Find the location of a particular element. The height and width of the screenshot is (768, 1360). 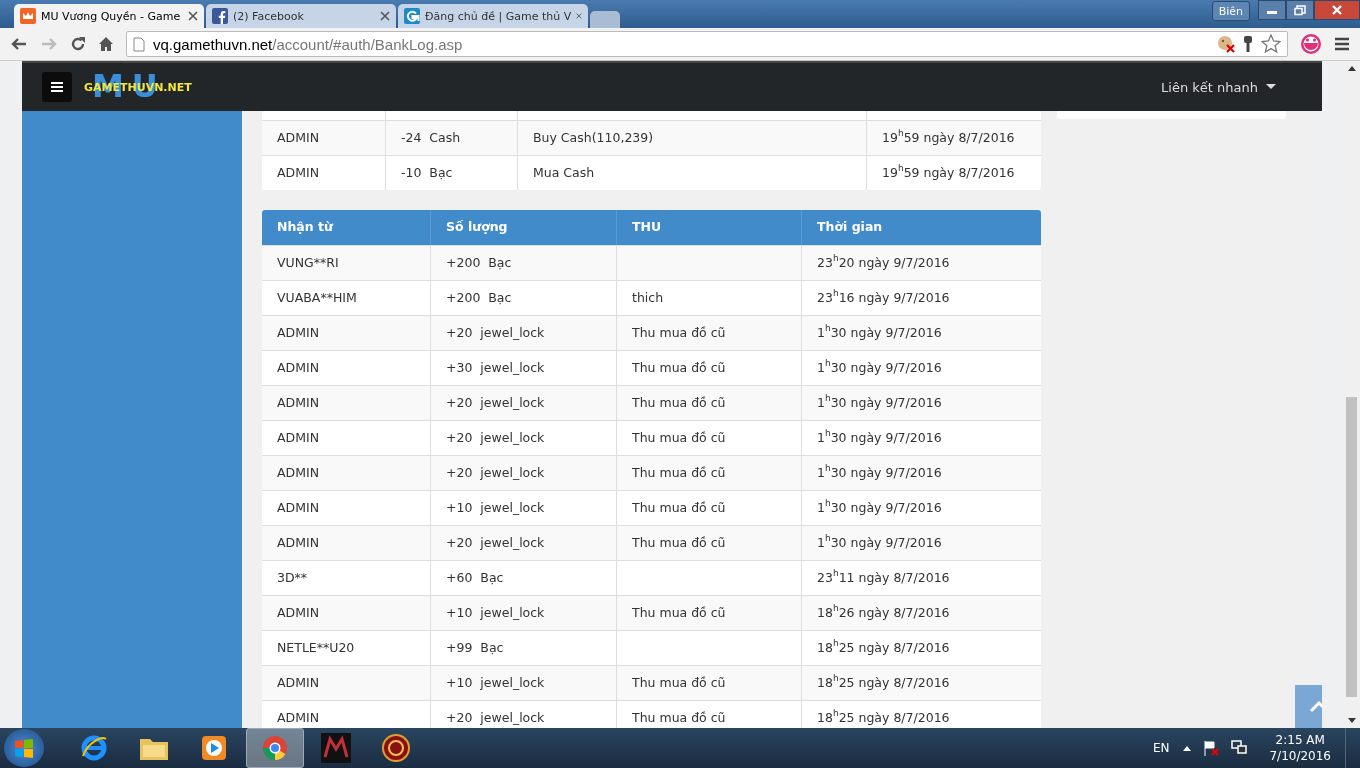

flag-icon is located at coordinates (1211, 748).